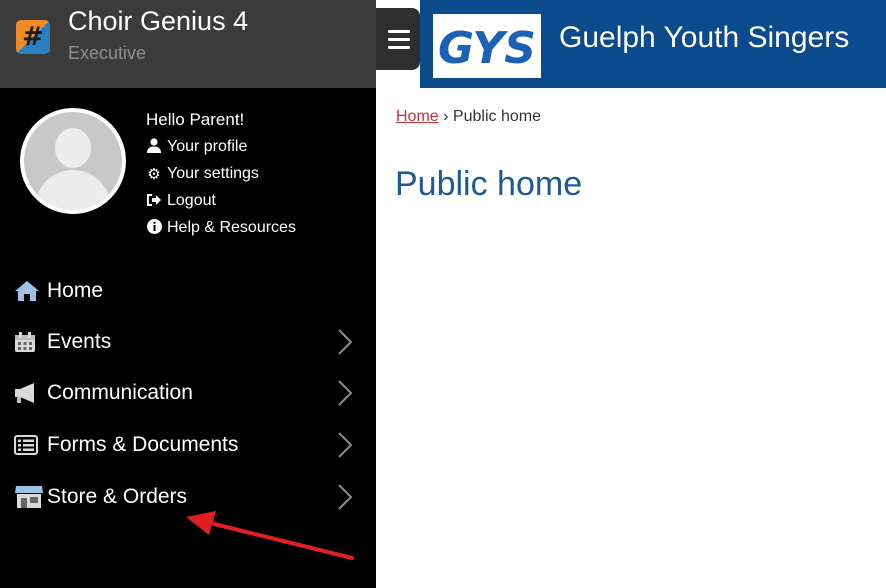 The image size is (886, 588). I want to click on page-title: Public home, so click(489, 184).